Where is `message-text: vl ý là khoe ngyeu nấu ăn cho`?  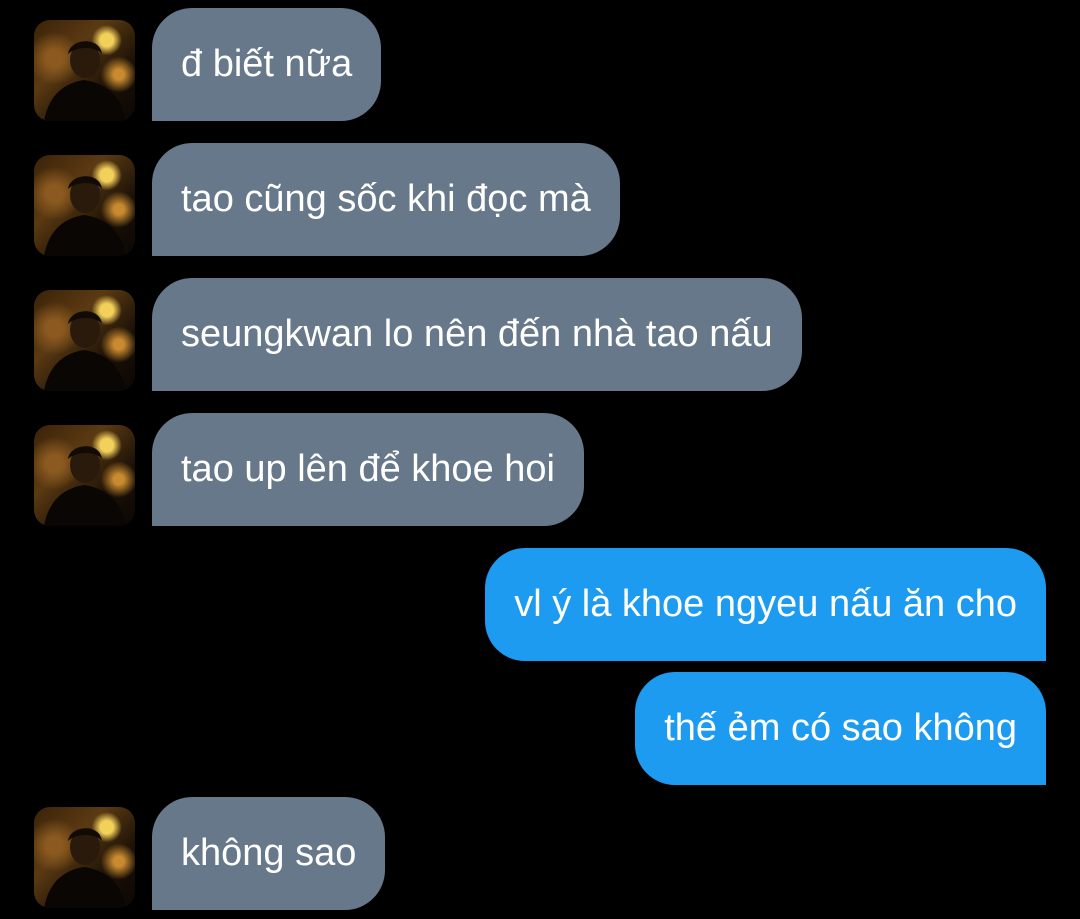 message-text: vl ý là khoe ngyeu nấu ăn cho is located at coordinates (765, 604).